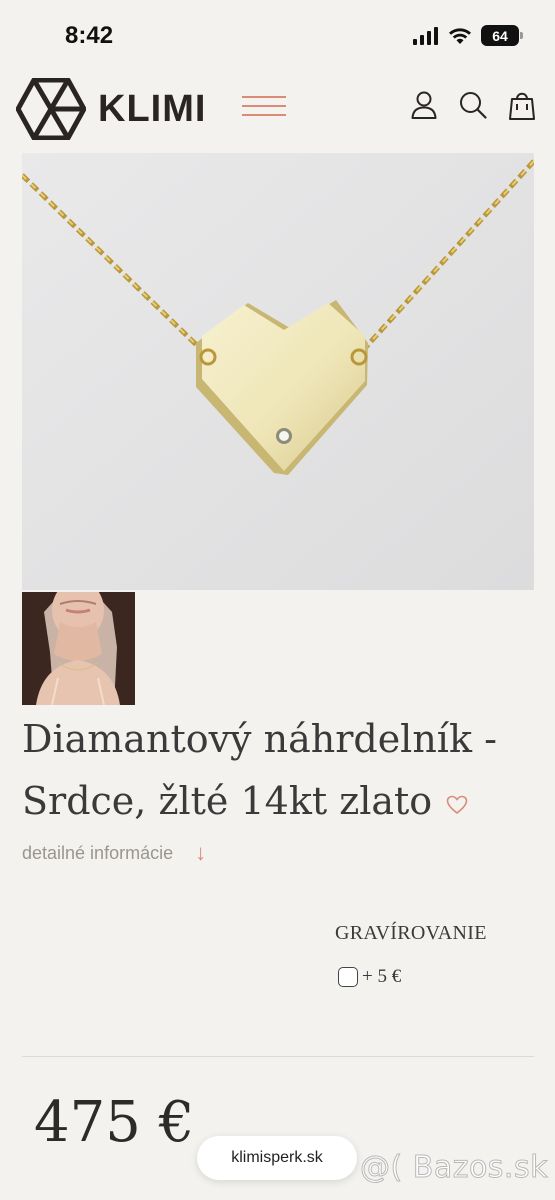 The image size is (555, 1200). I want to click on engraving-label: GRAVÍROVANIE, so click(411, 933).